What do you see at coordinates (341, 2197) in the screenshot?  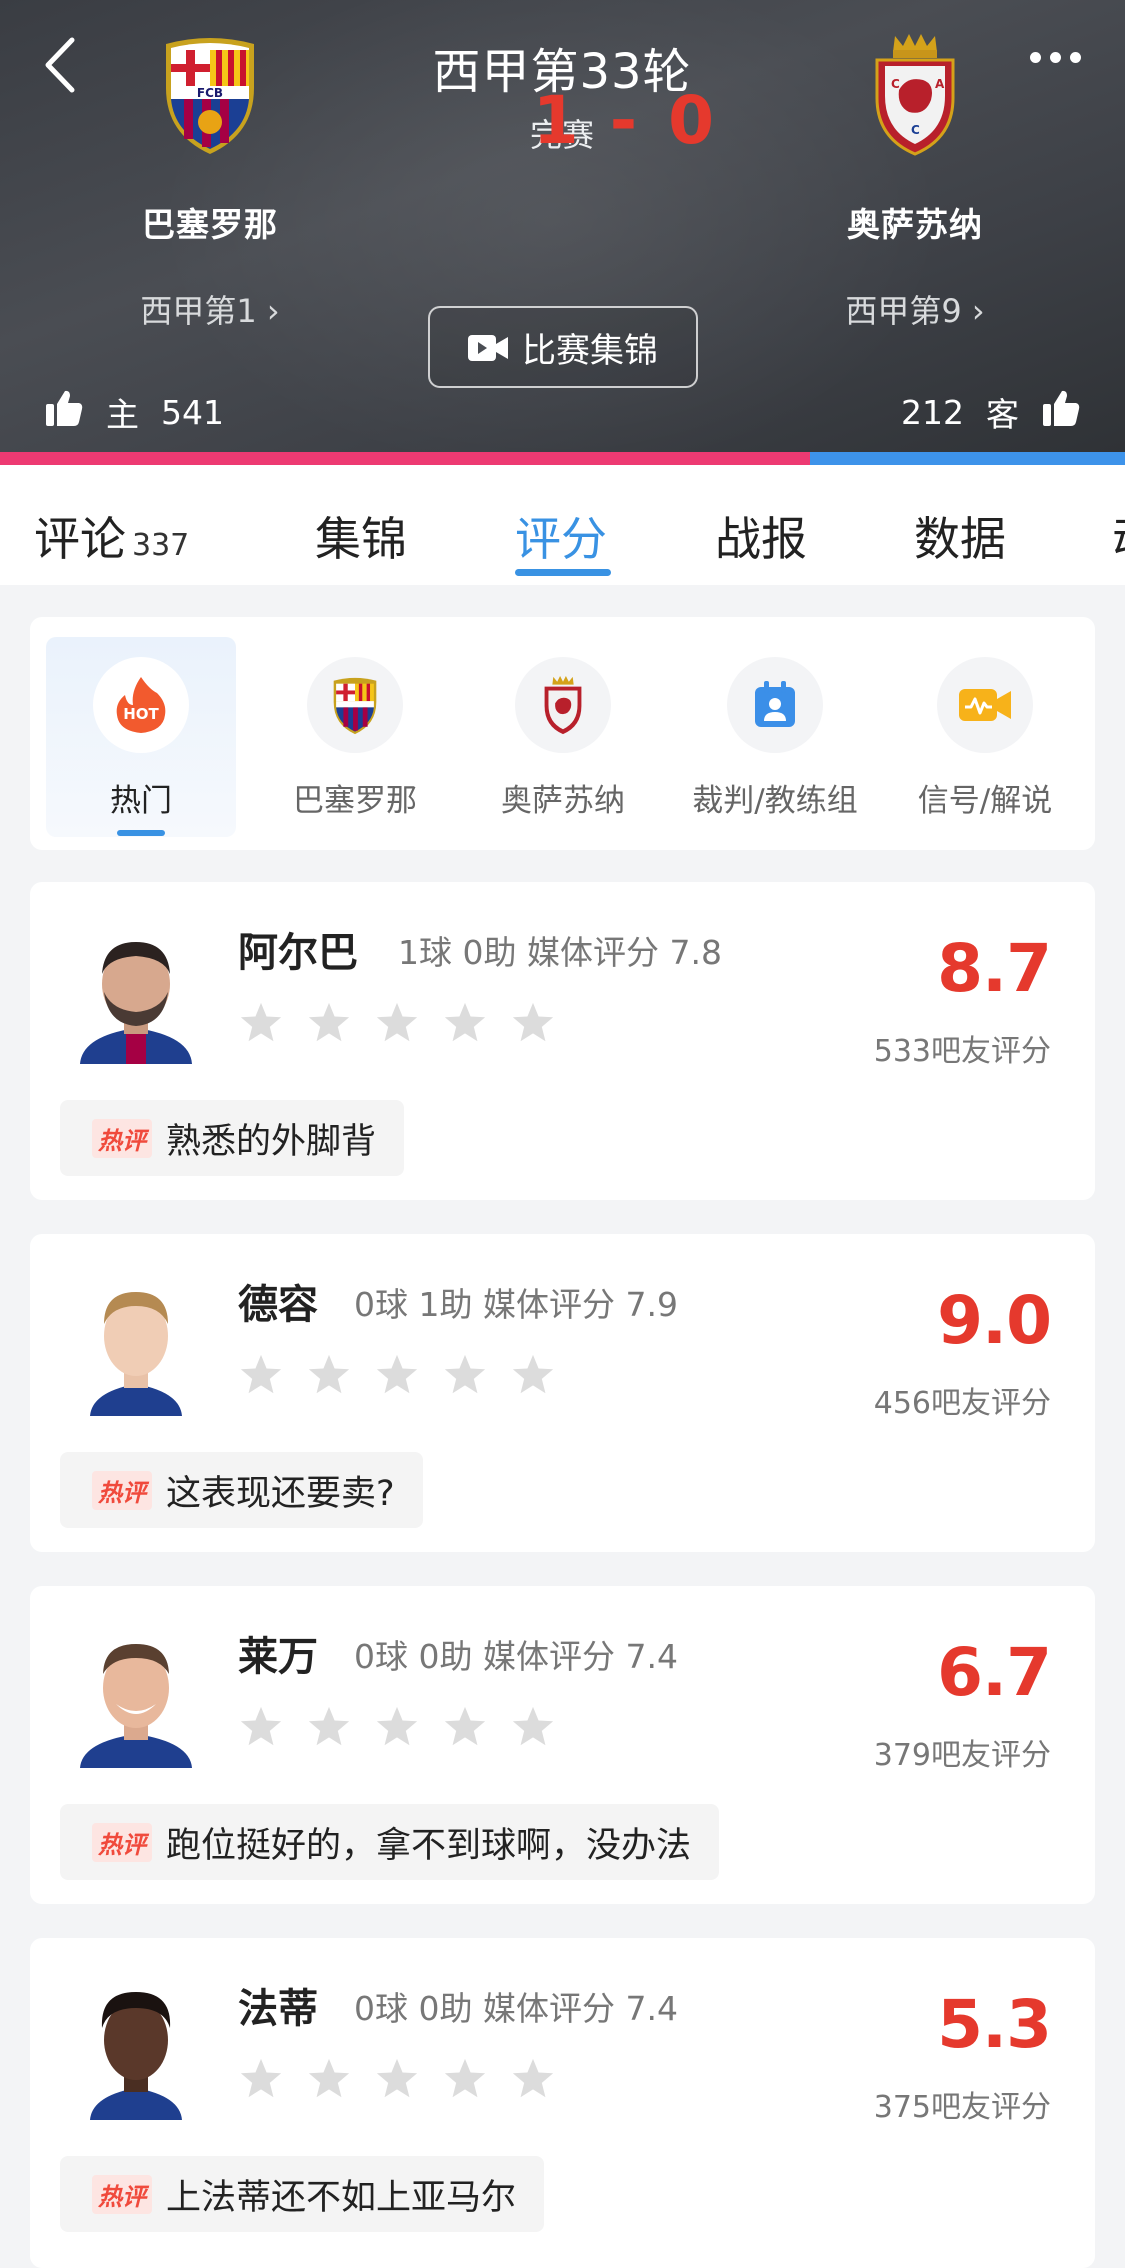 I see `hot-comment-text: 上法蒂还不如上亚马尔` at bounding box center [341, 2197].